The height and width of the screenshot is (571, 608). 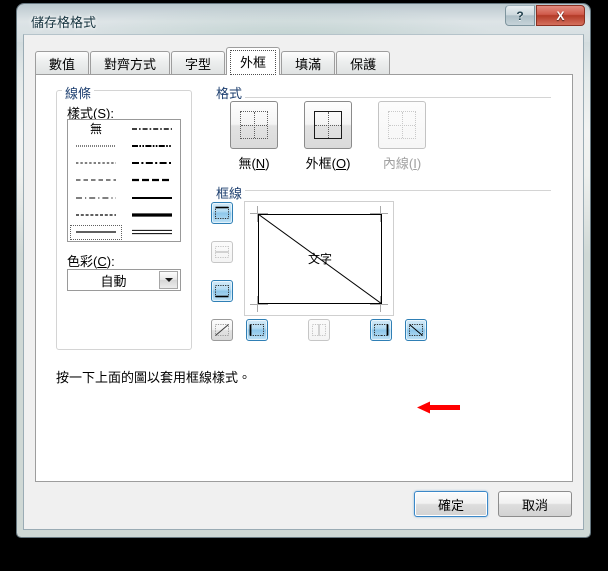 I want to click on preset-inside-button, so click(x=402, y=125).